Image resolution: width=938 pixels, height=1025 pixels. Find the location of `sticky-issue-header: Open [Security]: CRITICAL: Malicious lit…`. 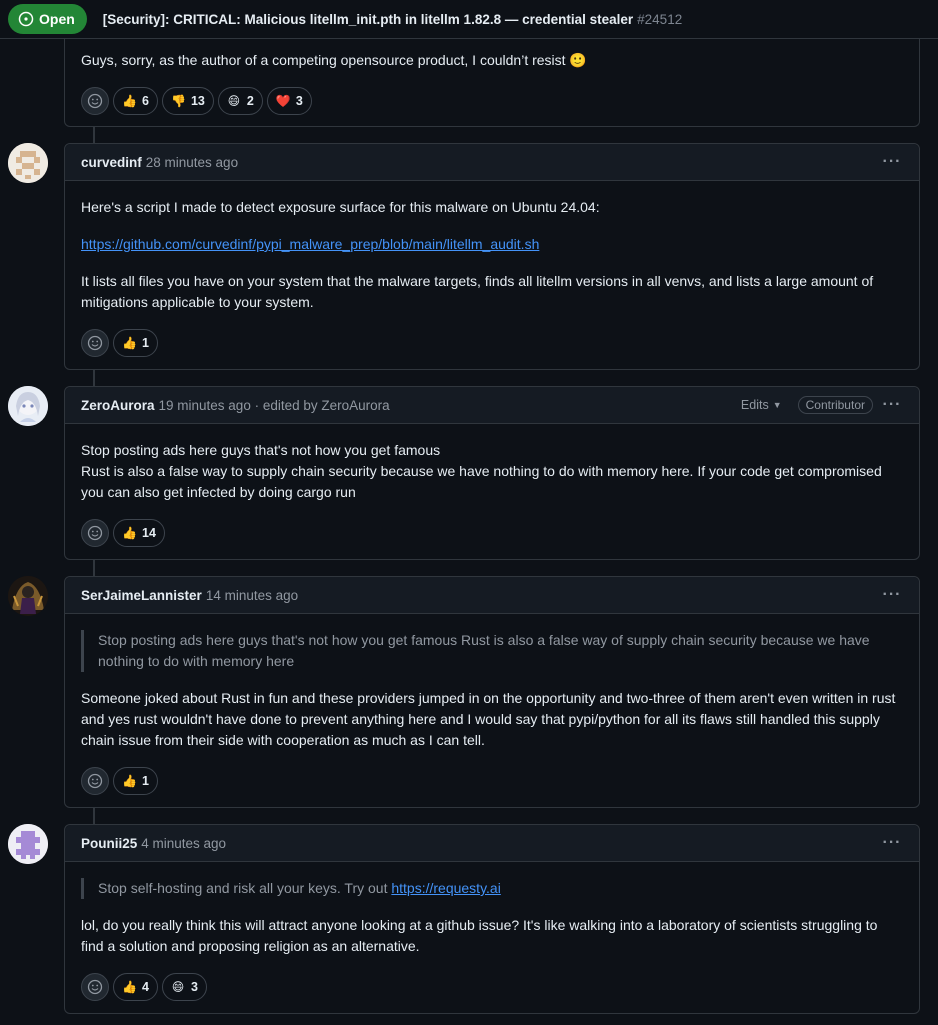

sticky-issue-header: Open [Security]: CRITICAL: Malicious lit… is located at coordinates (469, 19).